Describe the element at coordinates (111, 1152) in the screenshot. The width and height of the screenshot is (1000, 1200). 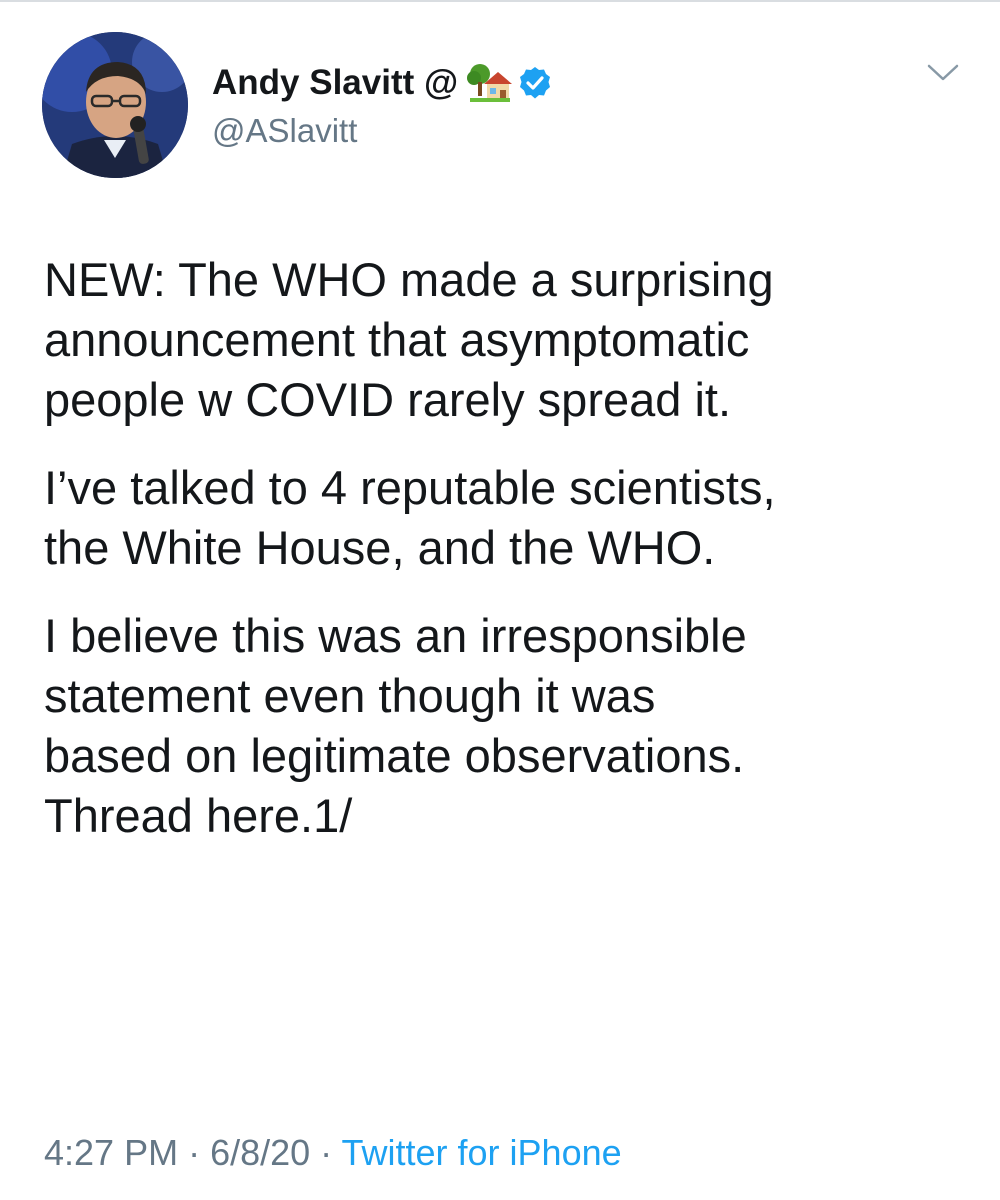
I see `tweet-time: 4:27 PM` at that location.